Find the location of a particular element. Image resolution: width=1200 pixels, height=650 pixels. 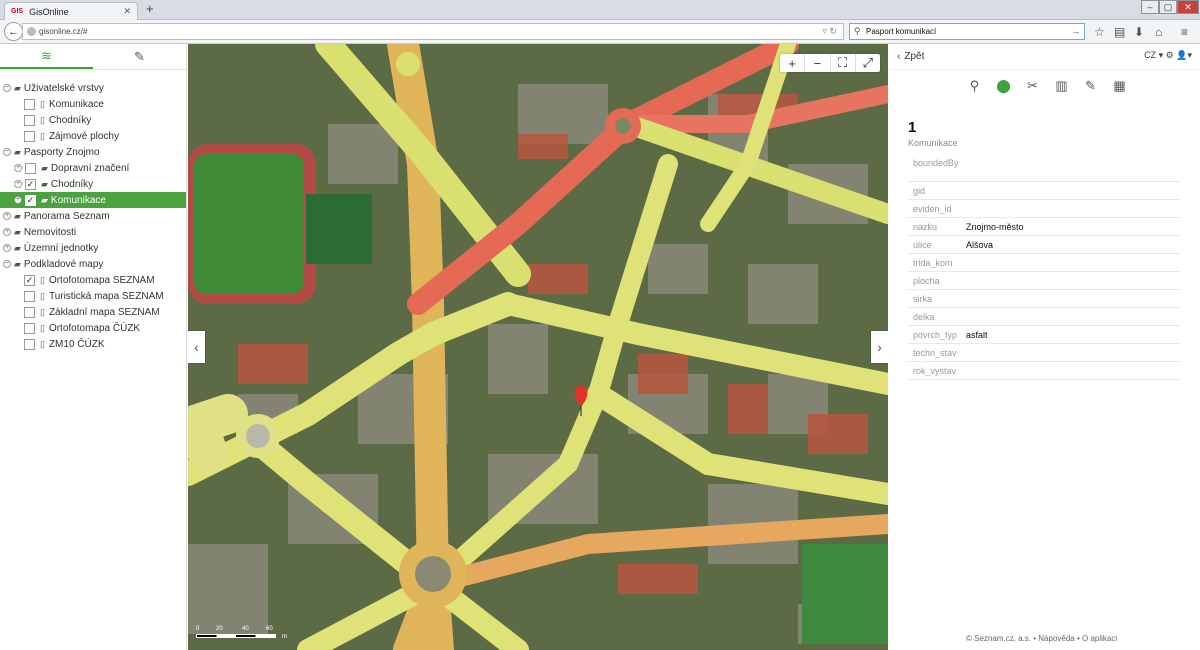

feature-layer-name: Komunikace is located at coordinates (933, 143).